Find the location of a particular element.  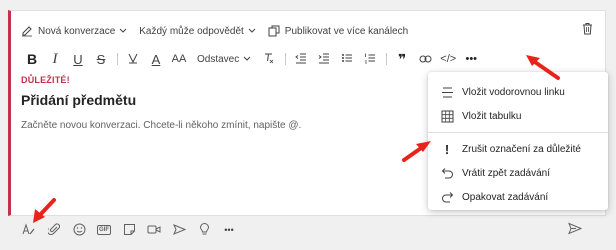

paragraph-style-label: Odstavec is located at coordinates (218, 59).